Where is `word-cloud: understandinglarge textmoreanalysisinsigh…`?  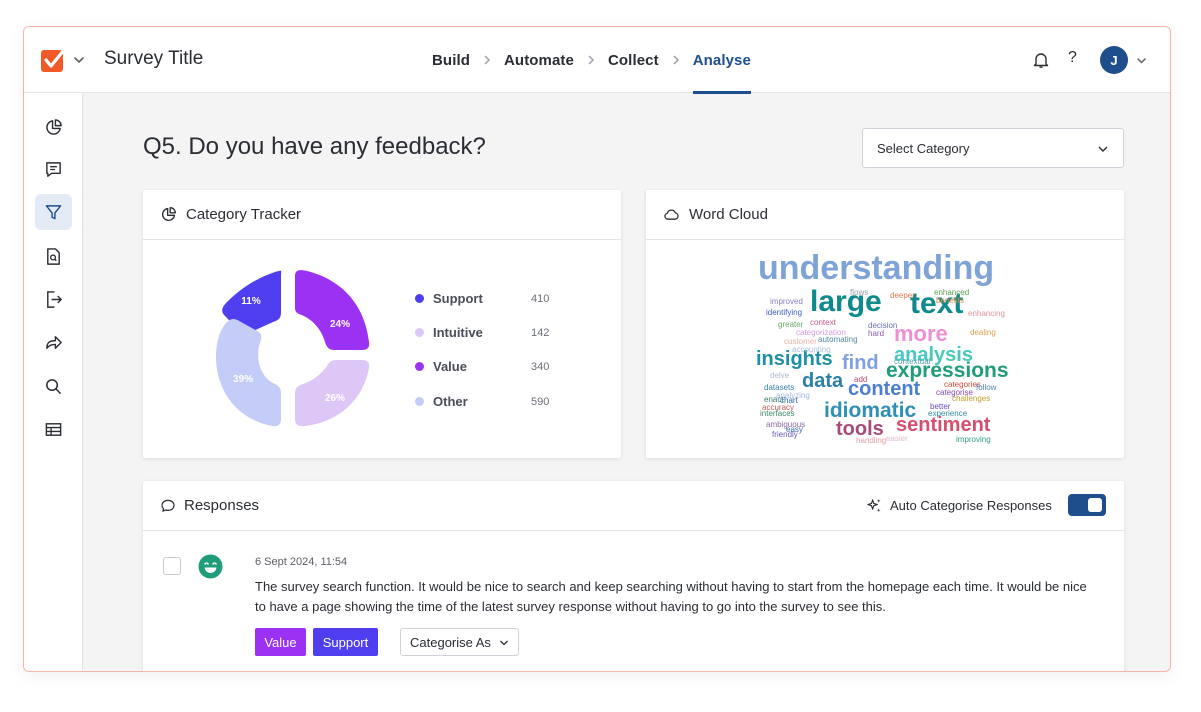
word-cloud: understandinglarge textmoreanalysisinsigh… is located at coordinates (882, 347).